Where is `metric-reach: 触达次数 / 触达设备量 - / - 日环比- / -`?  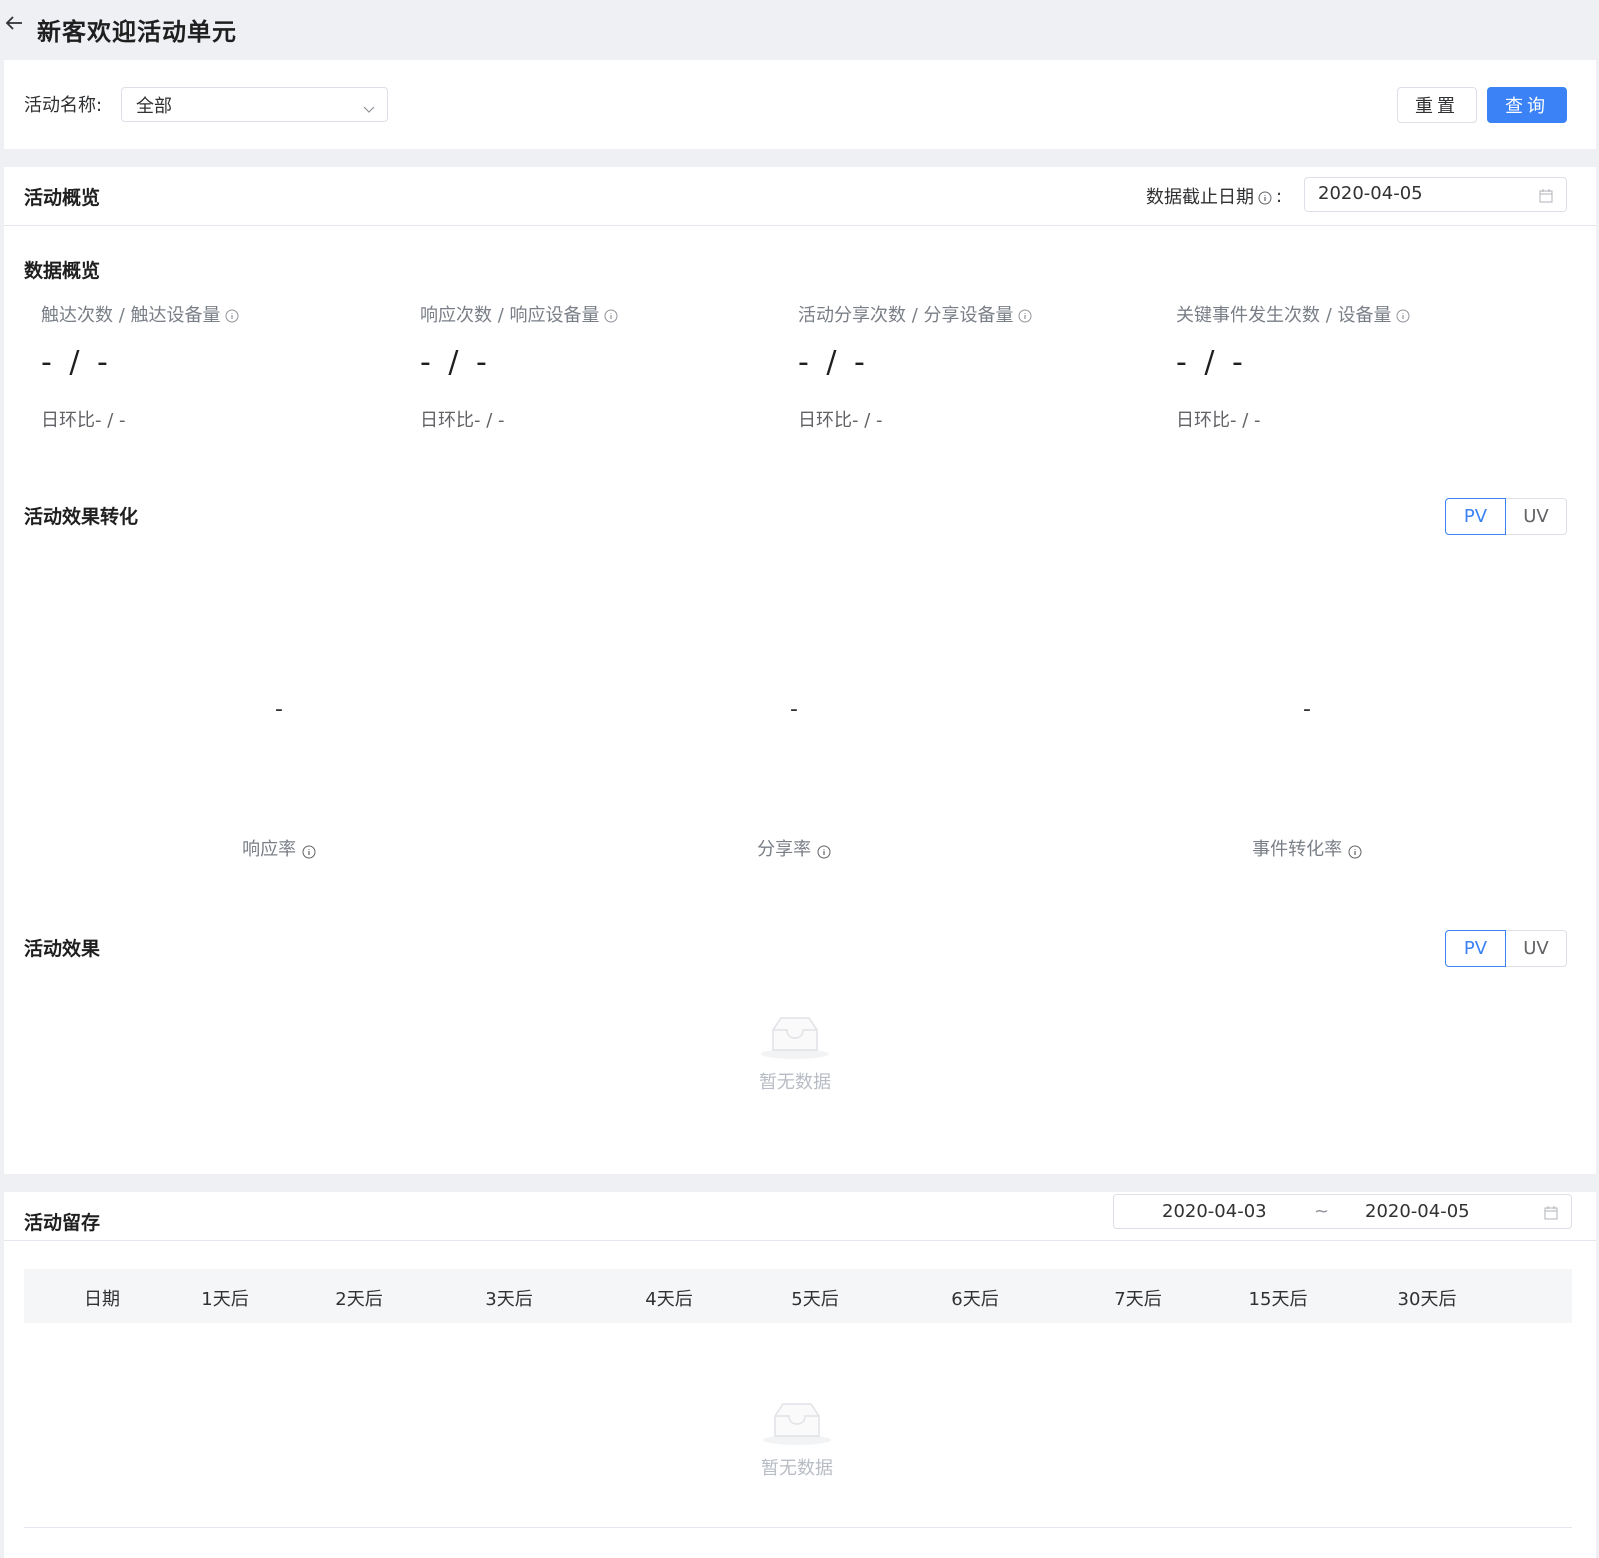 metric-reach: 触达次数 / 触达设备量 - / - 日环比- / - is located at coordinates (231, 366).